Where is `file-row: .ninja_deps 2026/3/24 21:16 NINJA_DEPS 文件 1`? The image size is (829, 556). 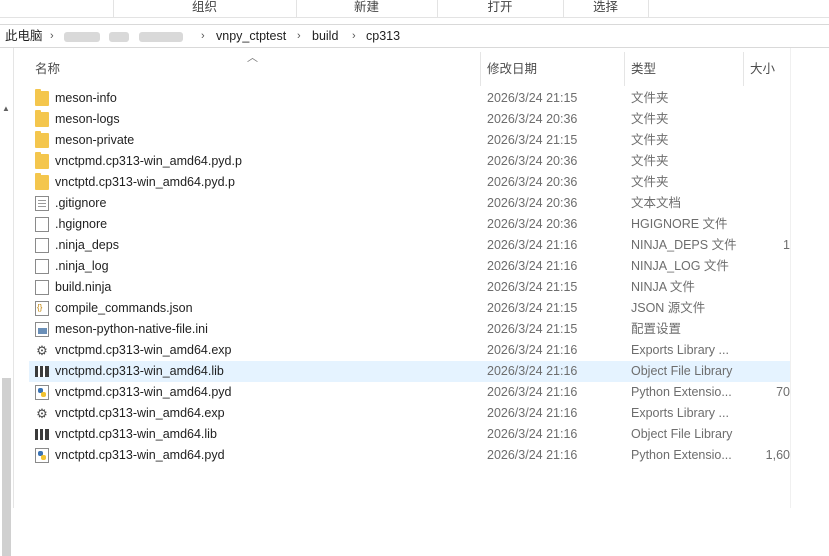
file-row: .ninja_deps 2026/3/24 21:16 NINJA_DEPS 文件 1 is located at coordinates (409, 245).